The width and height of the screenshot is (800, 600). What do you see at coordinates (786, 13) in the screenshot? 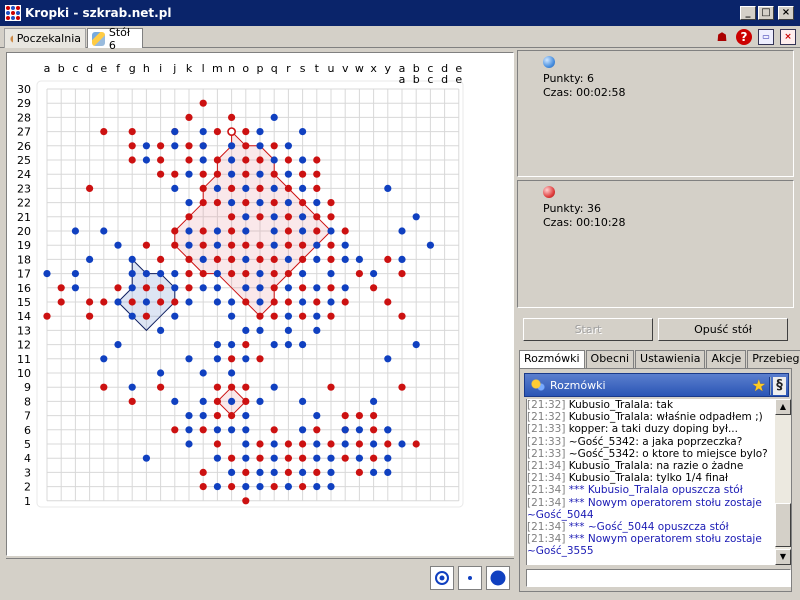
I see `close-button: ×` at bounding box center [786, 13].